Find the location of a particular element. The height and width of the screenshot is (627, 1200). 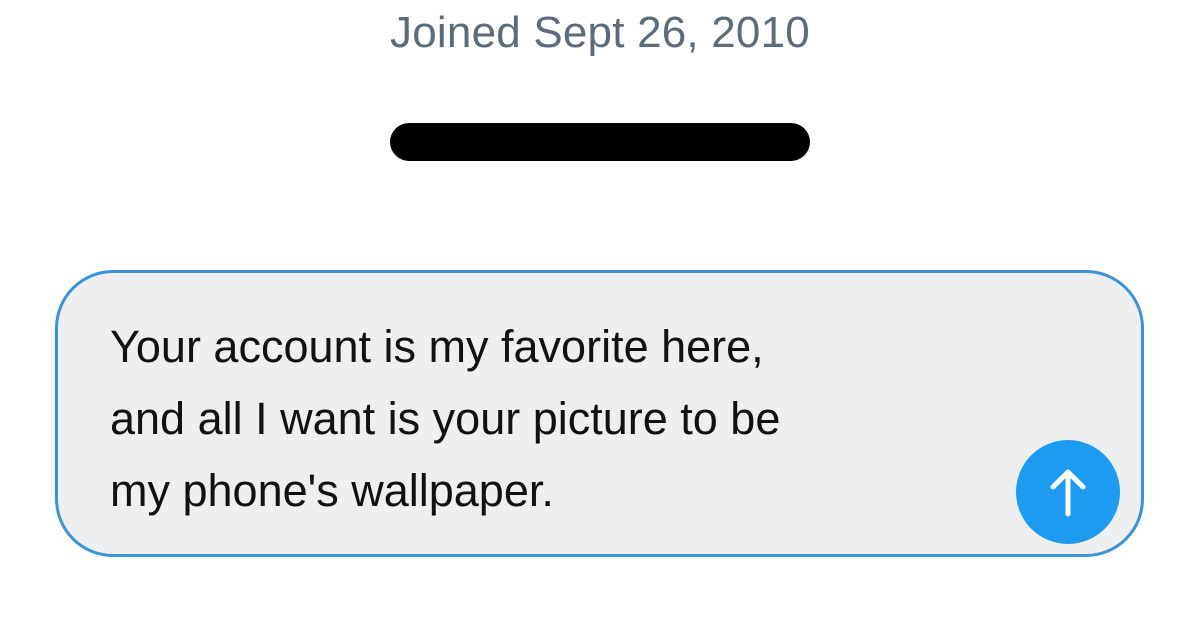

arrow-up-icon is located at coordinates (1068, 493).